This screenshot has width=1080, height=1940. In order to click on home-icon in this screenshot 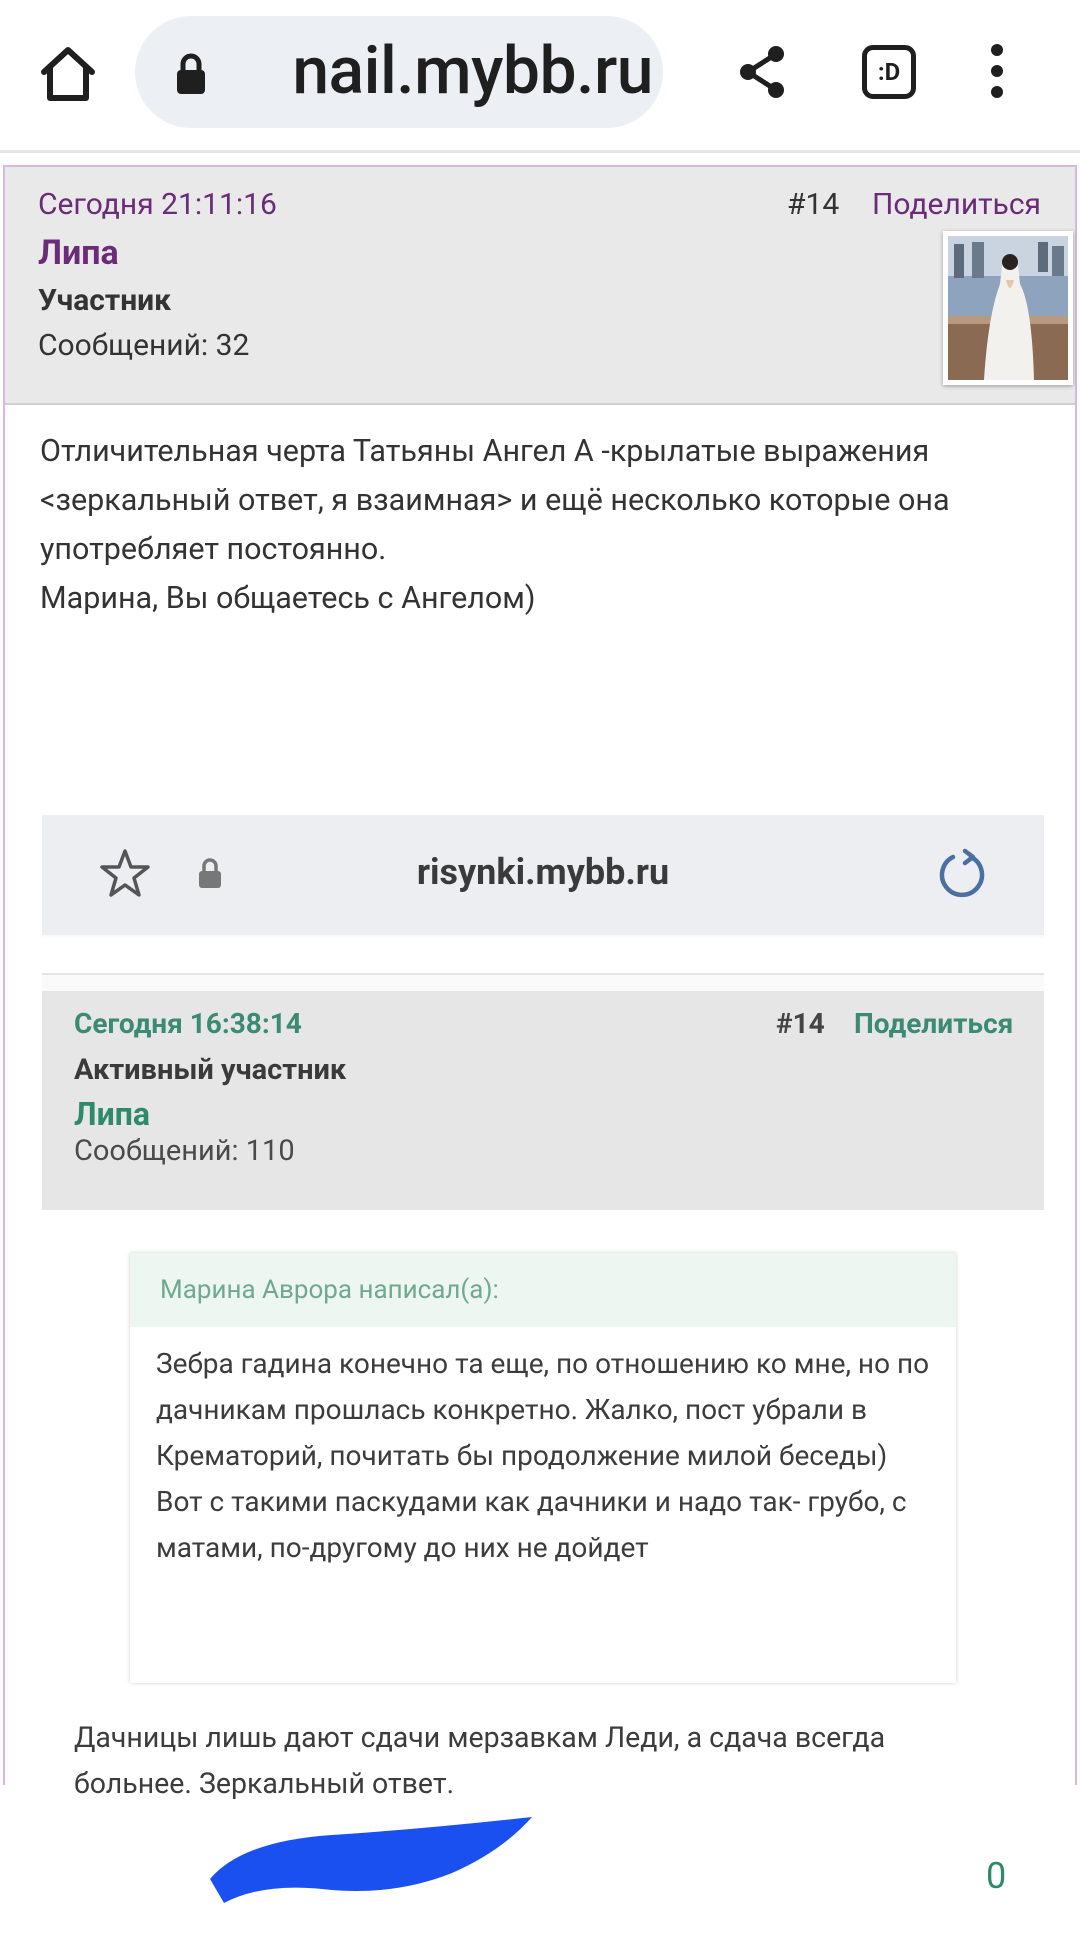, I will do `click(68, 74)`.